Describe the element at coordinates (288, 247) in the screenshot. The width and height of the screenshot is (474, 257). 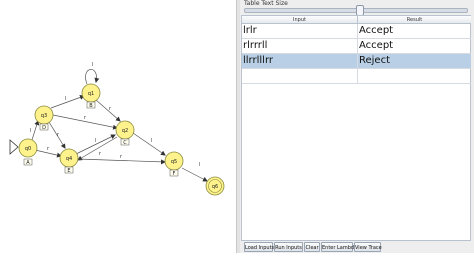
I see `run-inputs-button: Run Inputs` at that location.